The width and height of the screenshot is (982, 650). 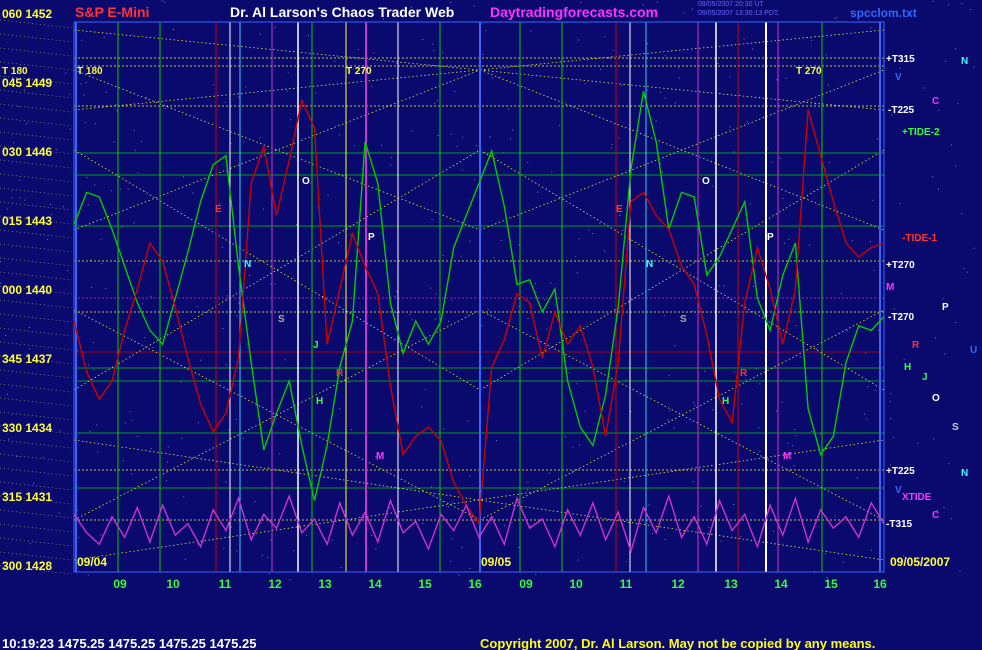 What do you see at coordinates (27, 359) in the screenshot?
I see `price-axis-label: 345 1437` at bounding box center [27, 359].